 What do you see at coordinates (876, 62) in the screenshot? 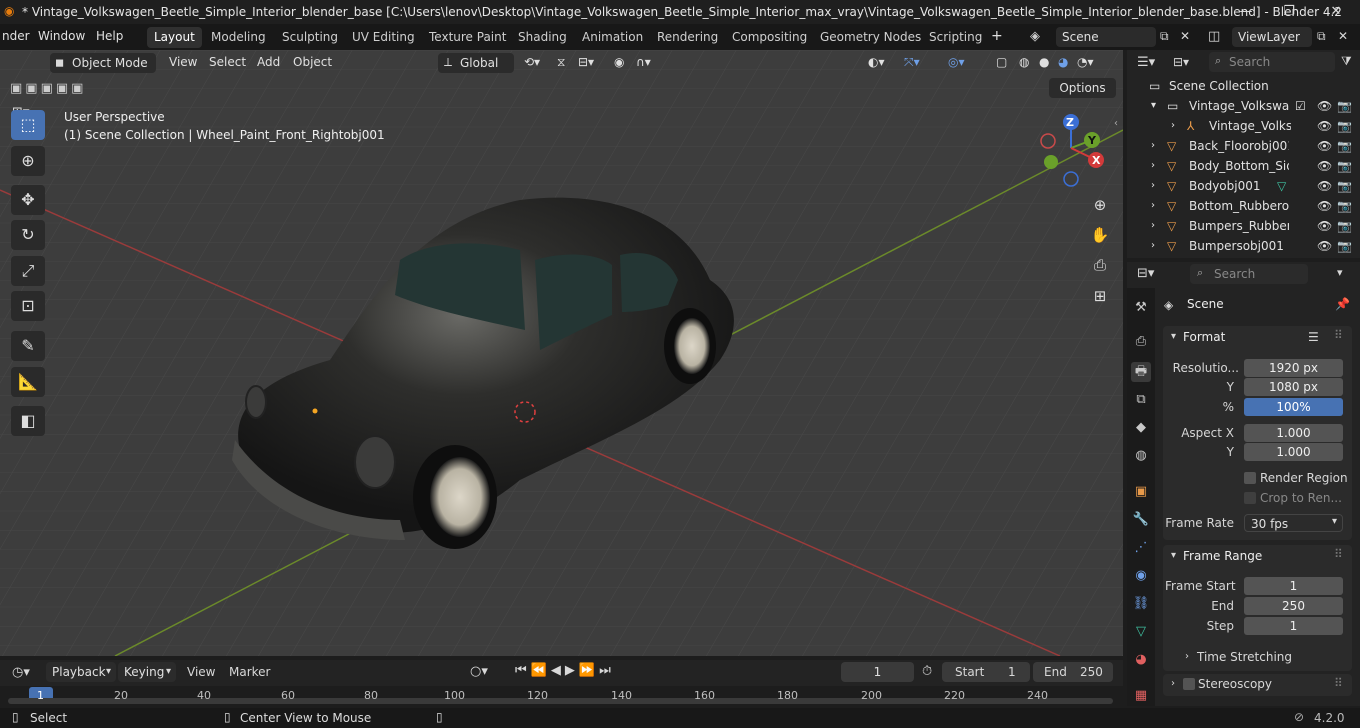
I see `visibility-icon: ◐▾` at bounding box center [876, 62].